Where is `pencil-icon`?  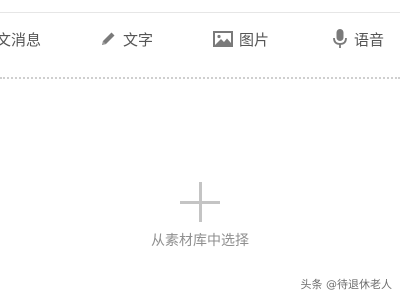
pencil-icon is located at coordinates (108, 39).